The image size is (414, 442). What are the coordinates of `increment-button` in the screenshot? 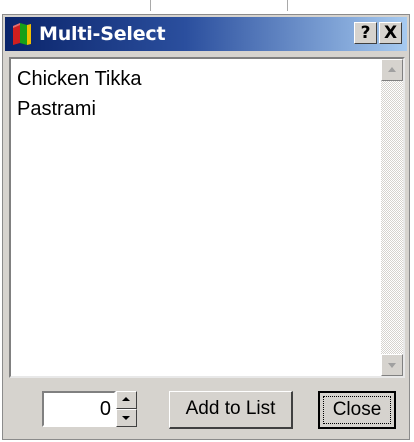 It's located at (126, 400).